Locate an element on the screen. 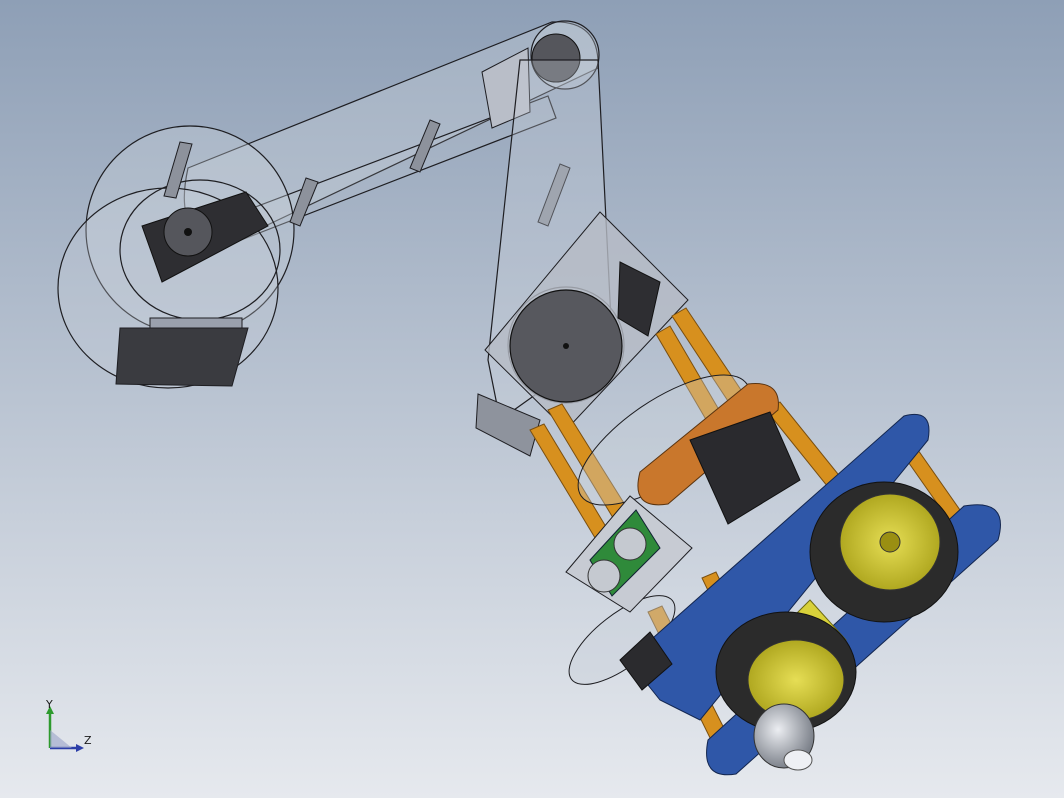  shoulder-bracket-top is located at coordinates (196, 323).